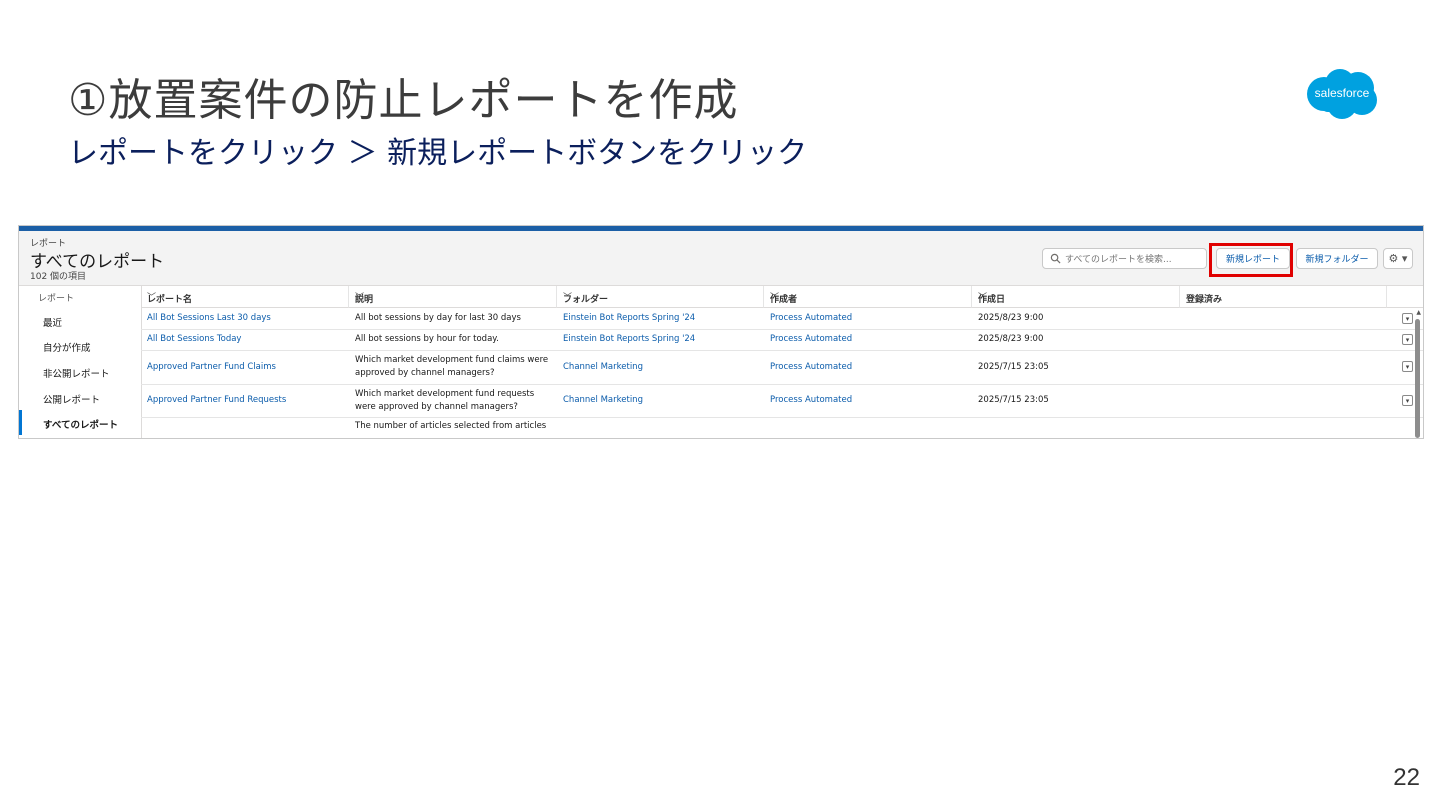 The height and width of the screenshot is (810, 1440). Describe the element at coordinates (72, 400) in the screenshot. I see `sidebar-item-label: 公開レポート` at that location.